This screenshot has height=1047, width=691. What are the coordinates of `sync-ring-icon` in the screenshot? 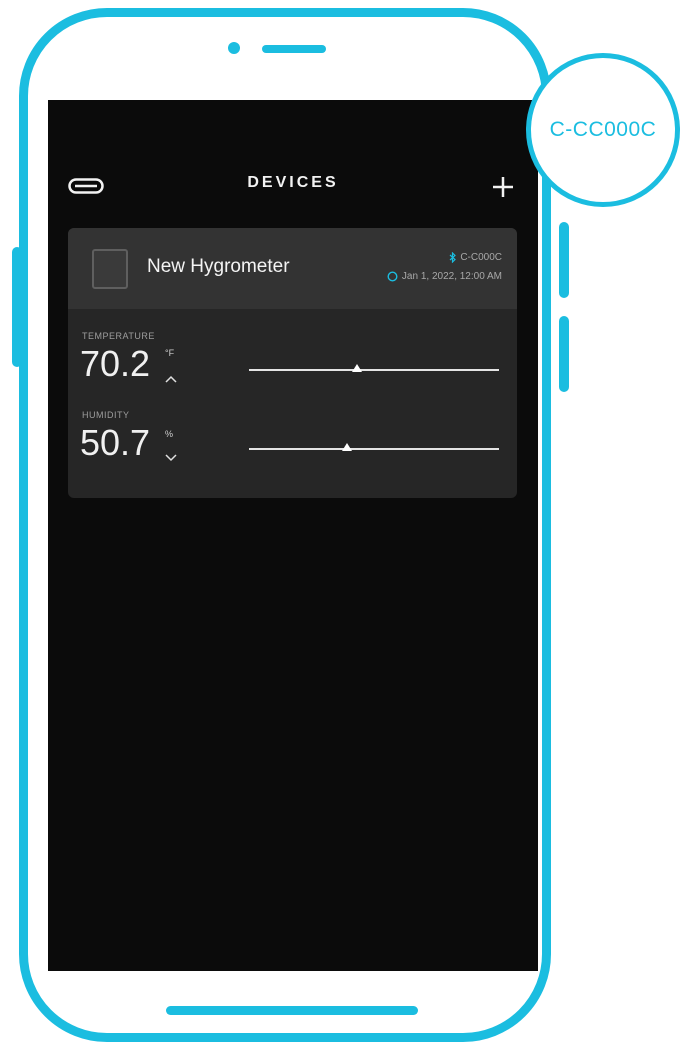 It's located at (392, 276).